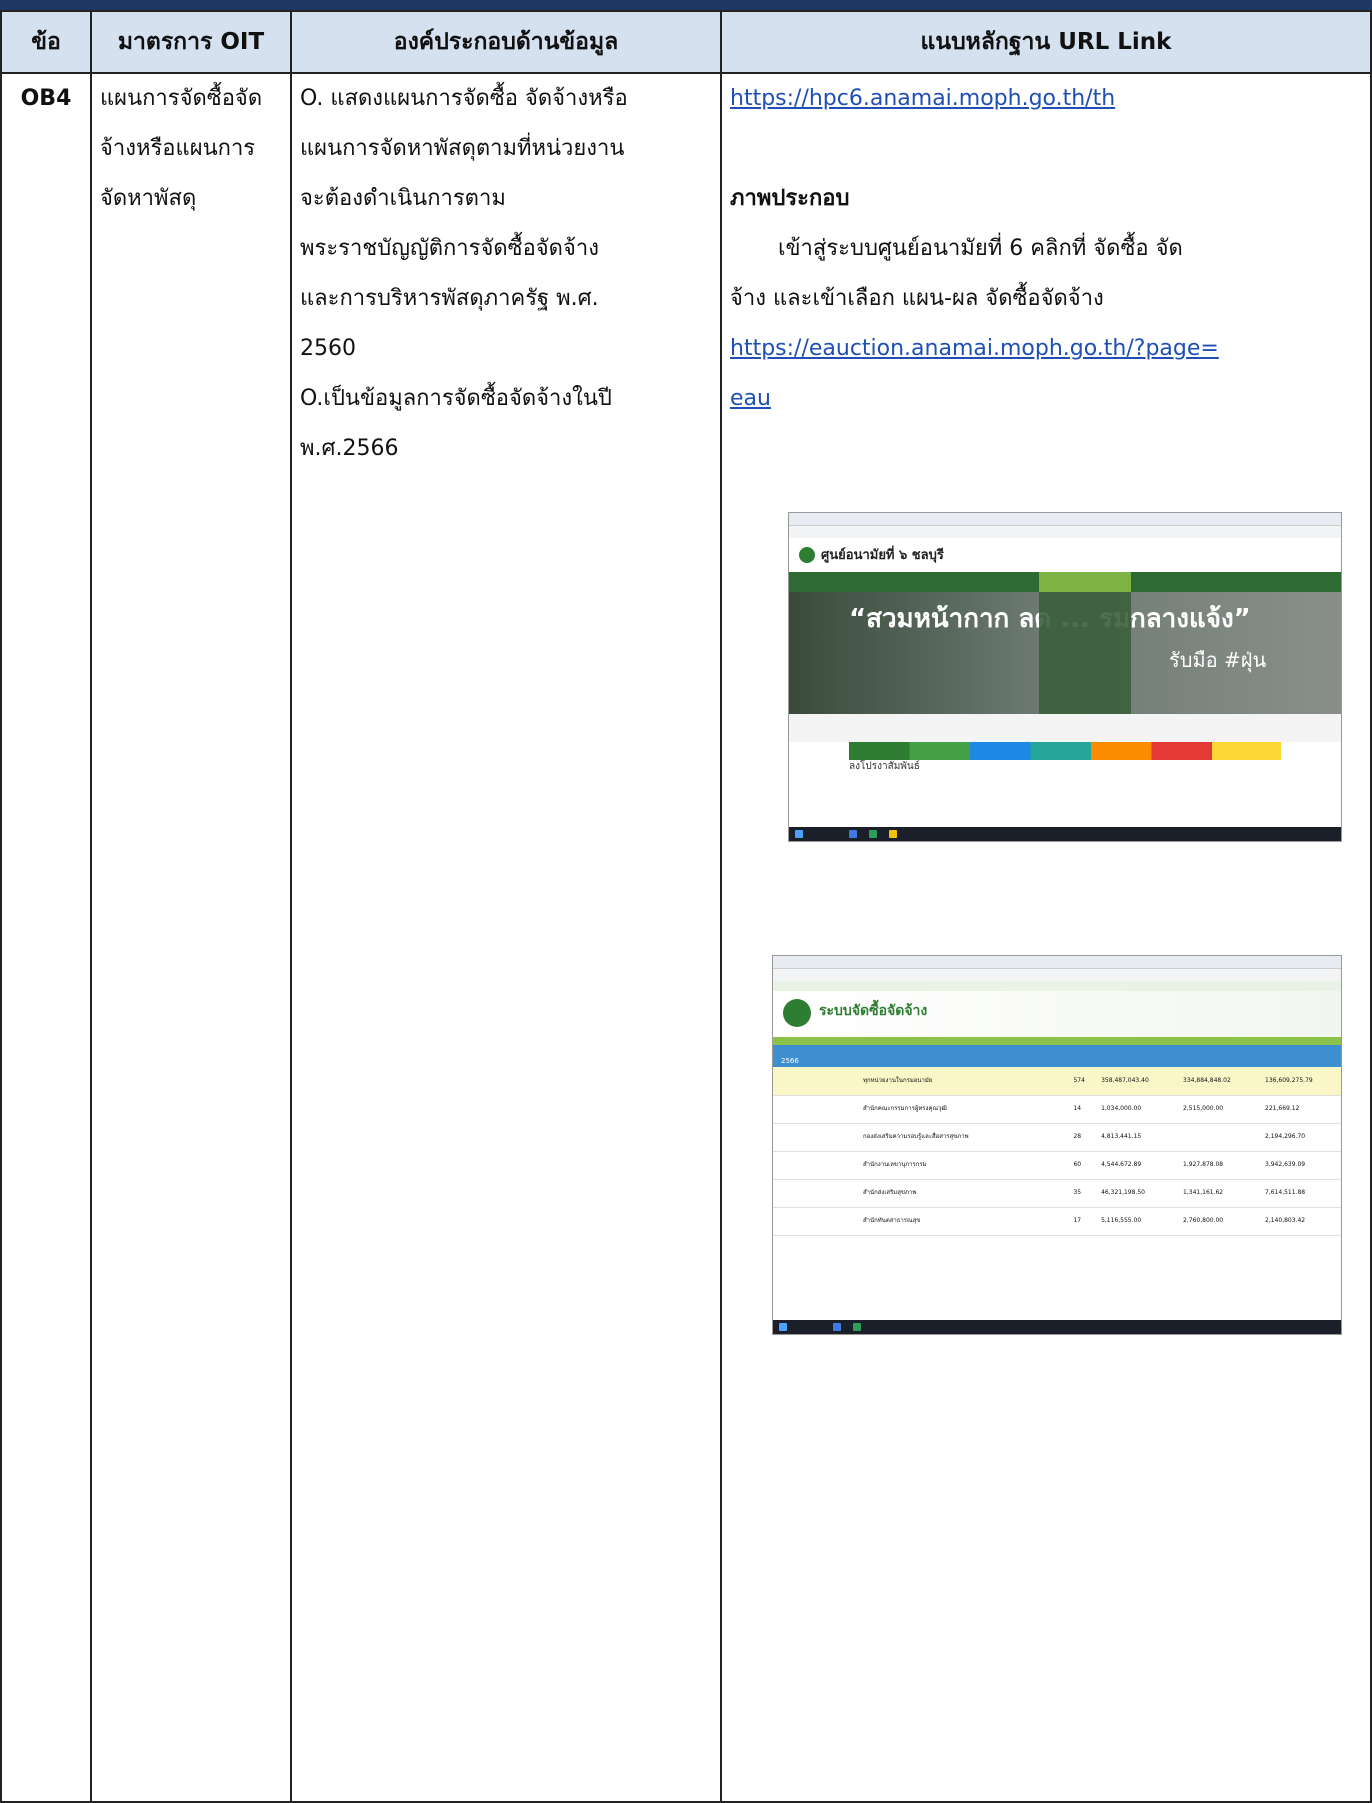 This screenshot has width=1372, height=1803. I want to click on table-cell: สำนักงานเลขานุการกรม, so click(920, 1165).